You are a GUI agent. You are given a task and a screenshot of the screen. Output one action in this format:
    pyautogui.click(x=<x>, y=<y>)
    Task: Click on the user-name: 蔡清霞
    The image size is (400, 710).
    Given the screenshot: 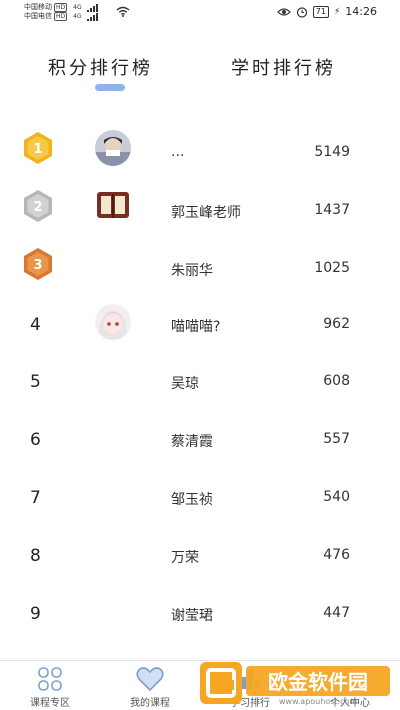 What is the action you would take?
    pyautogui.click(x=192, y=442)
    